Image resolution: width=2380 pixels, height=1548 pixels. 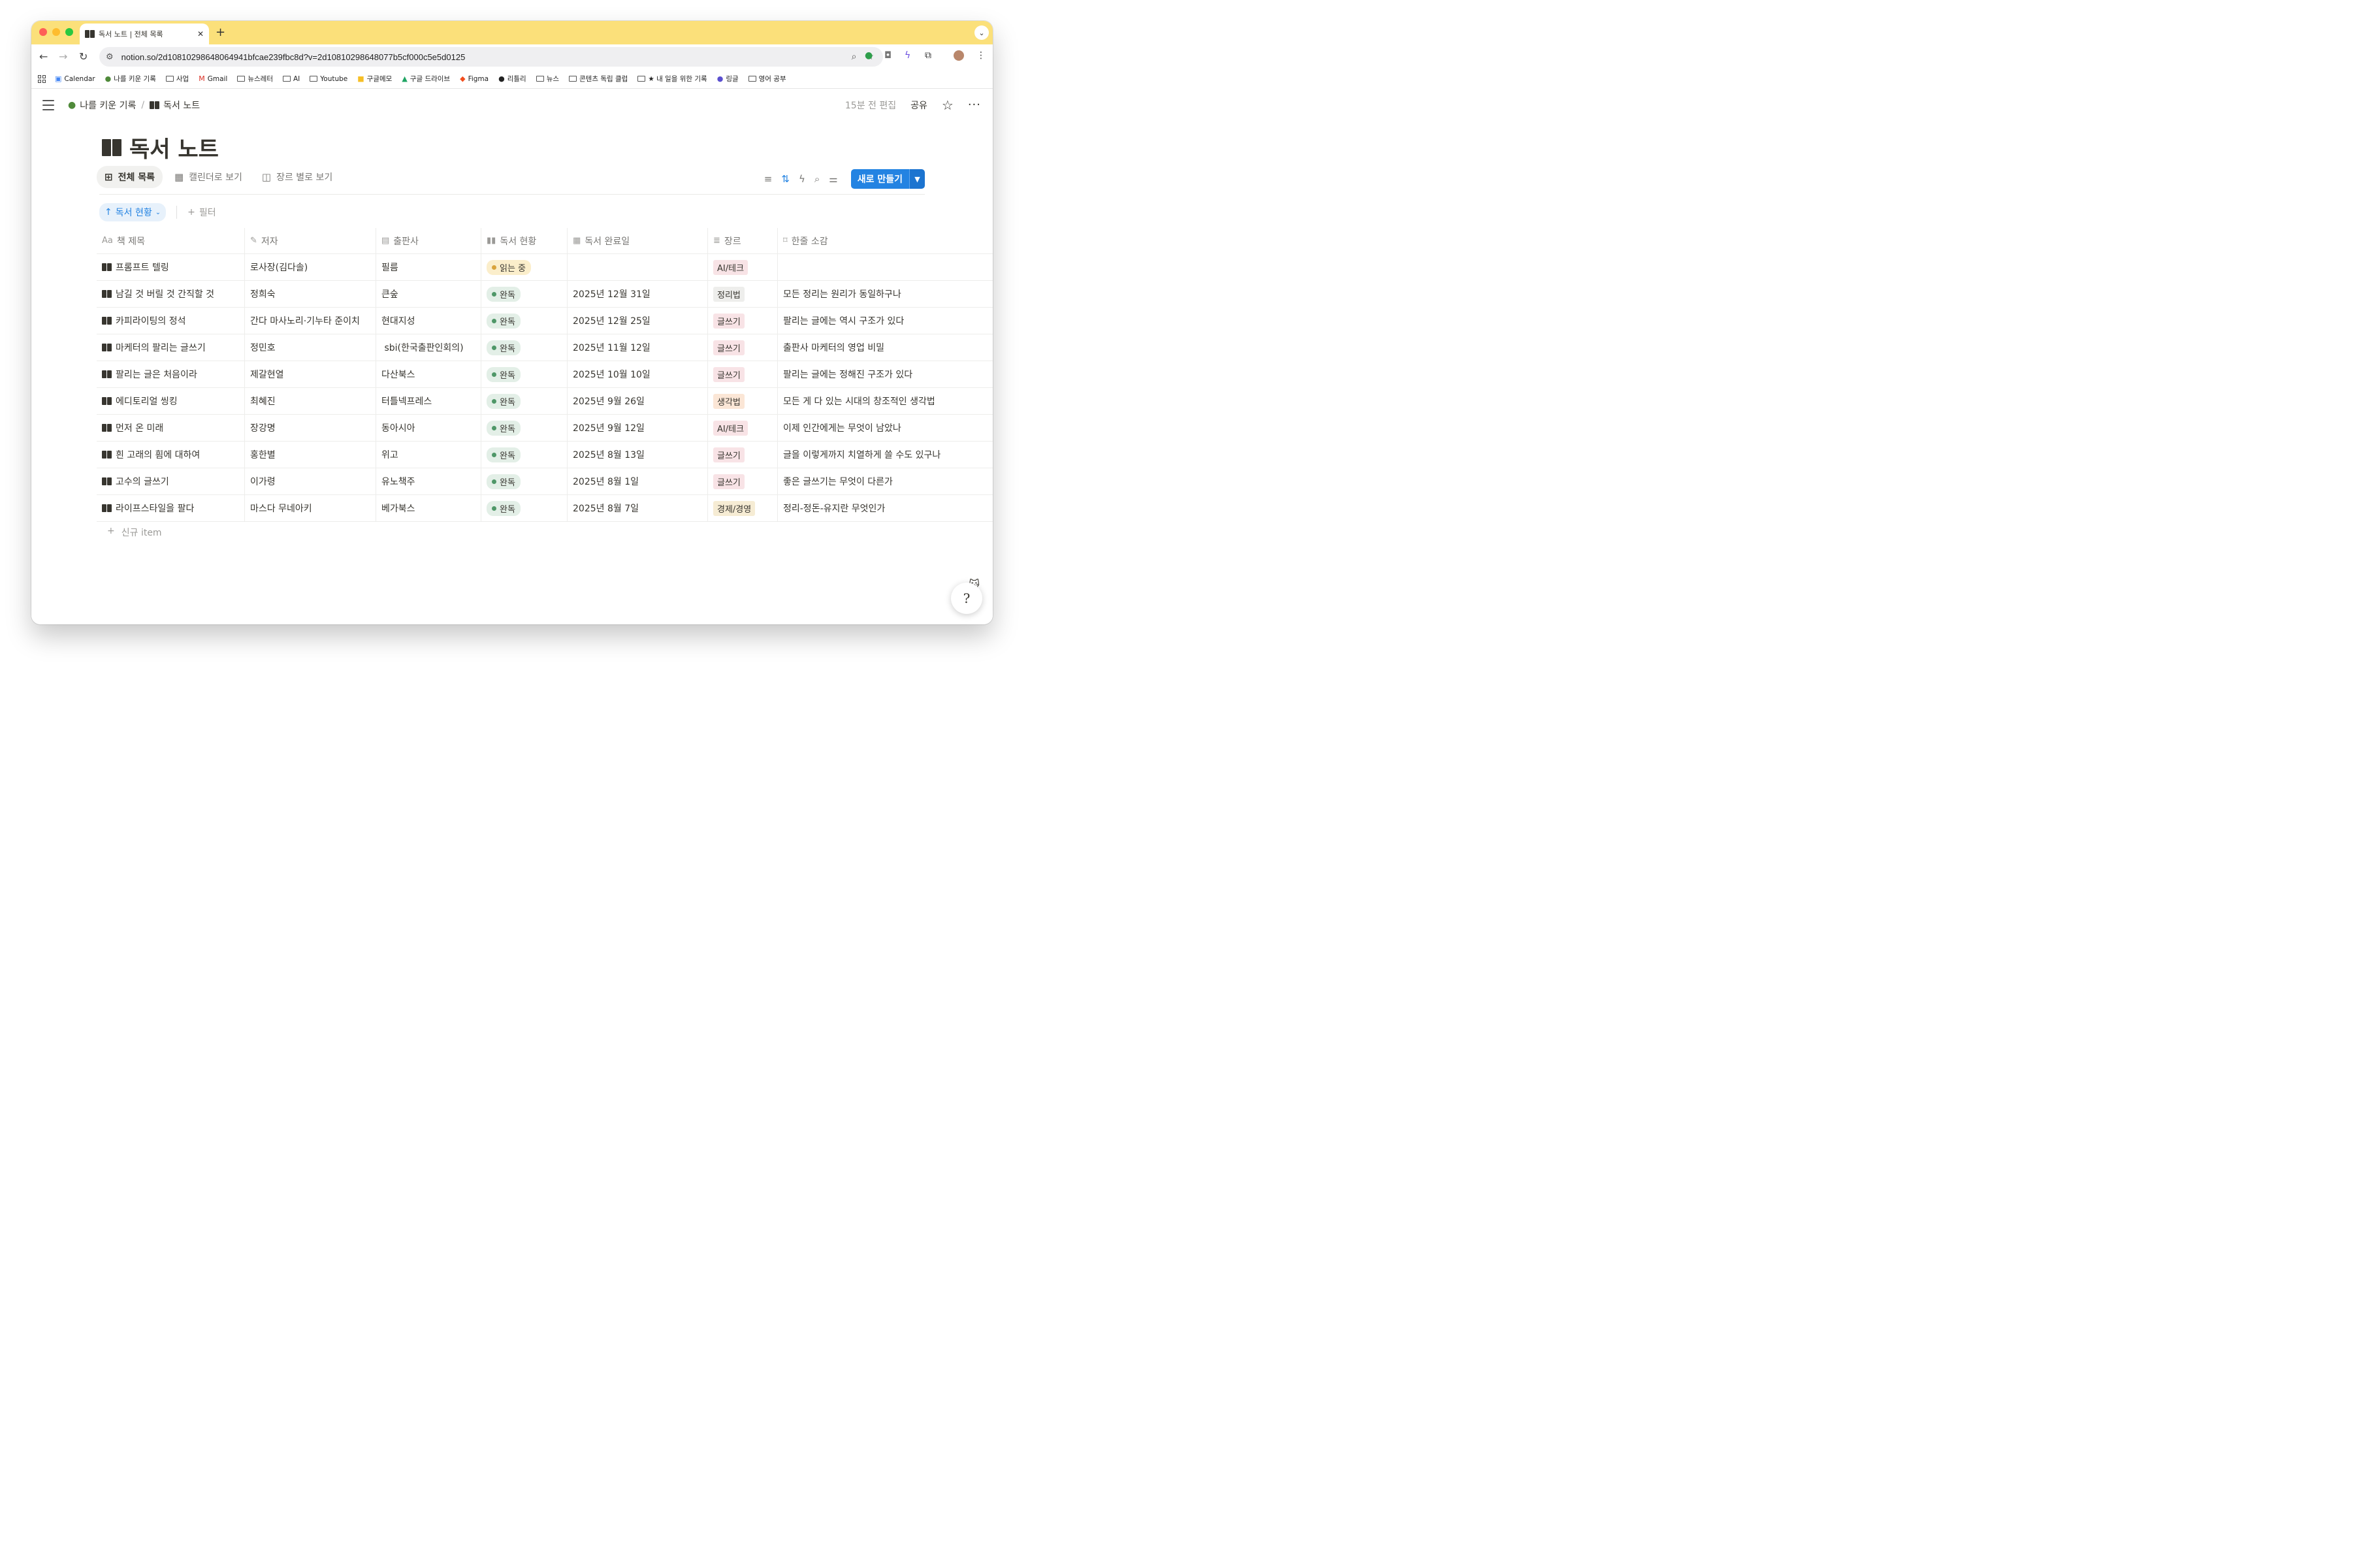 What do you see at coordinates (598, 79) in the screenshot?
I see `bookmark-item: 콘텐츠 독립 클럽` at bounding box center [598, 79].